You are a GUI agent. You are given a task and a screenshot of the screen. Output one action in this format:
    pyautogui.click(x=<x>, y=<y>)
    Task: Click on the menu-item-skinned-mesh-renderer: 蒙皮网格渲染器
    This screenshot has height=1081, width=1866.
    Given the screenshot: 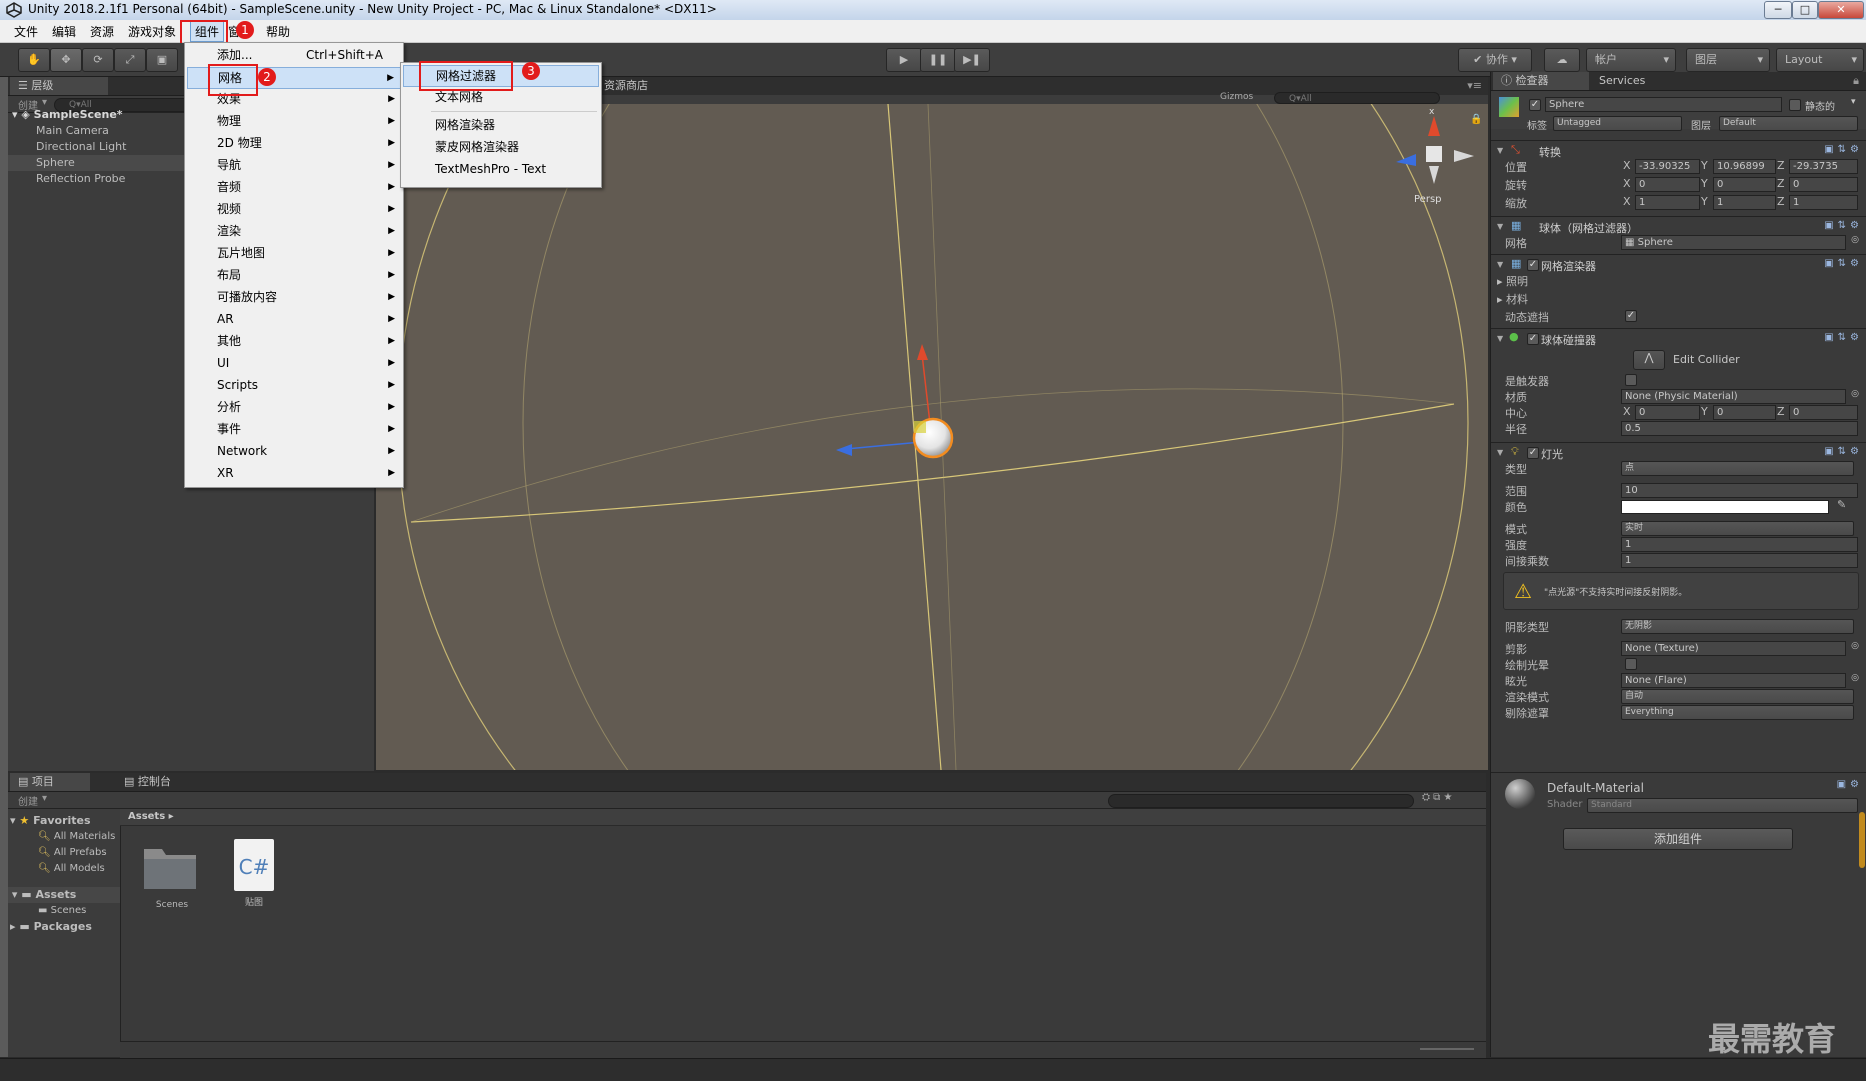 What is the action you would take?
    pyautogui.click(x=501, y=147)
    